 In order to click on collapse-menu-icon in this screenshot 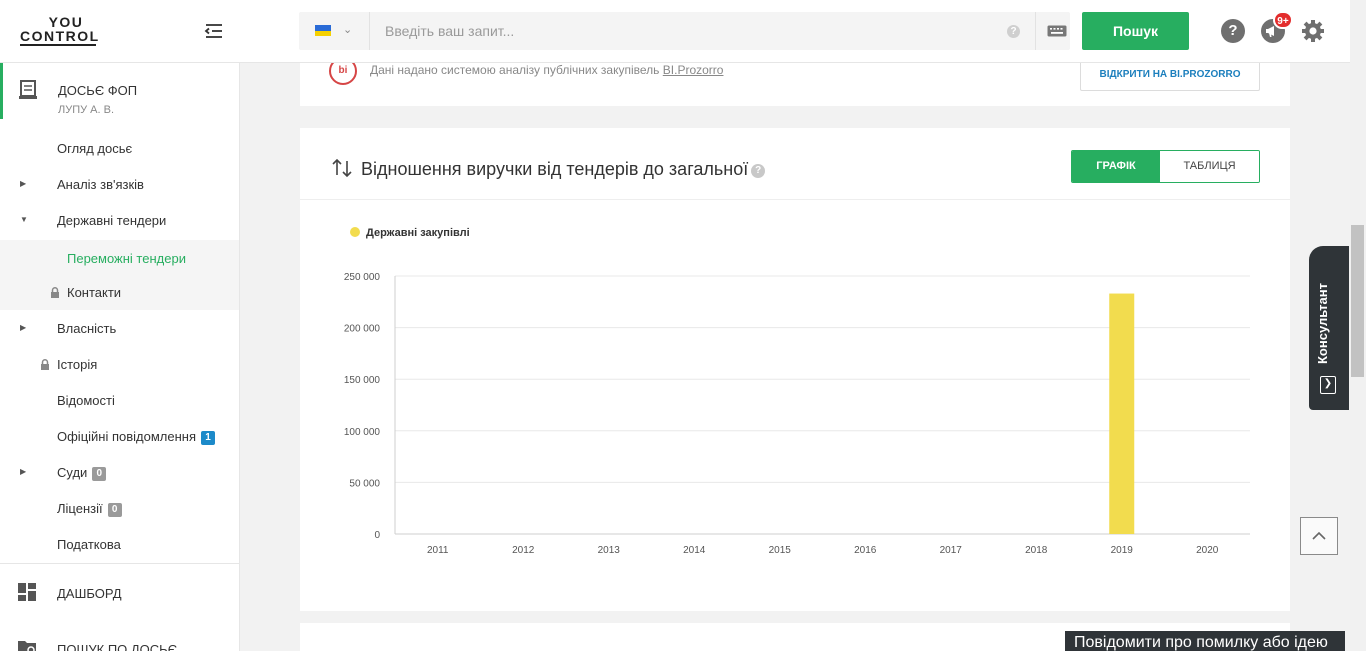, I will do `click(214, 31)`.